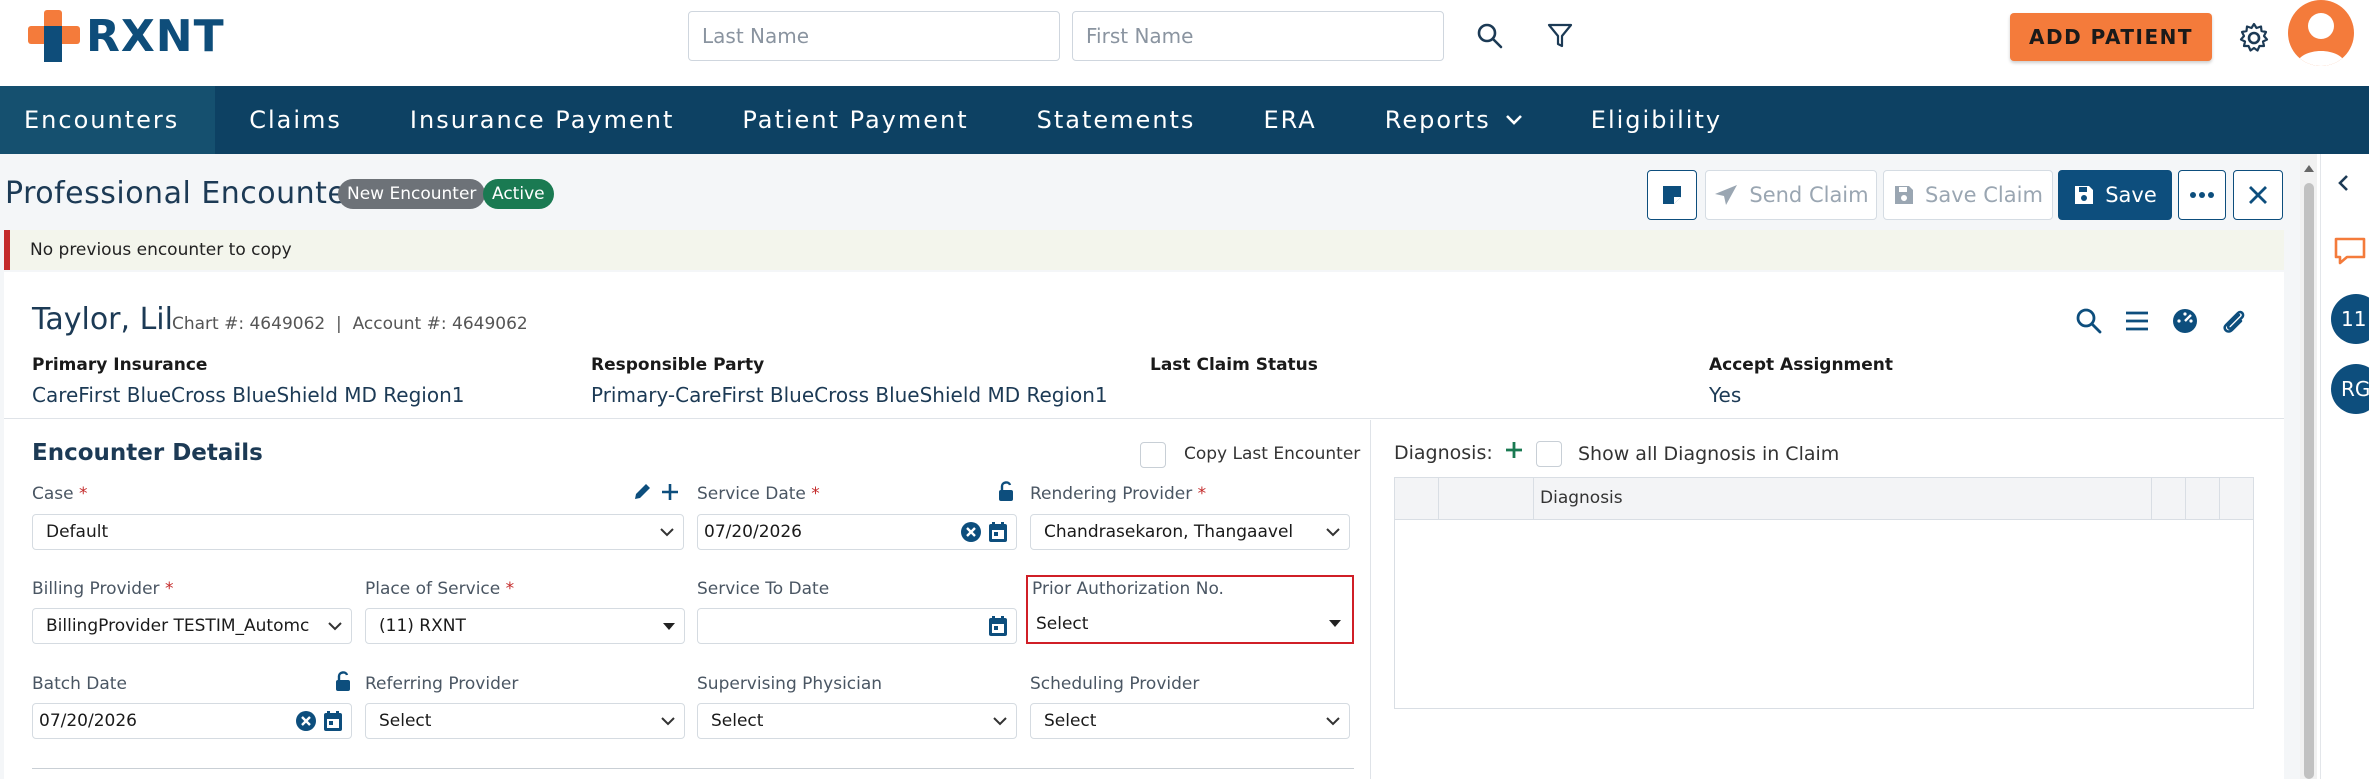  I want to click on rendering-provider-label: Rendering Provider *, so click(1118, 494).